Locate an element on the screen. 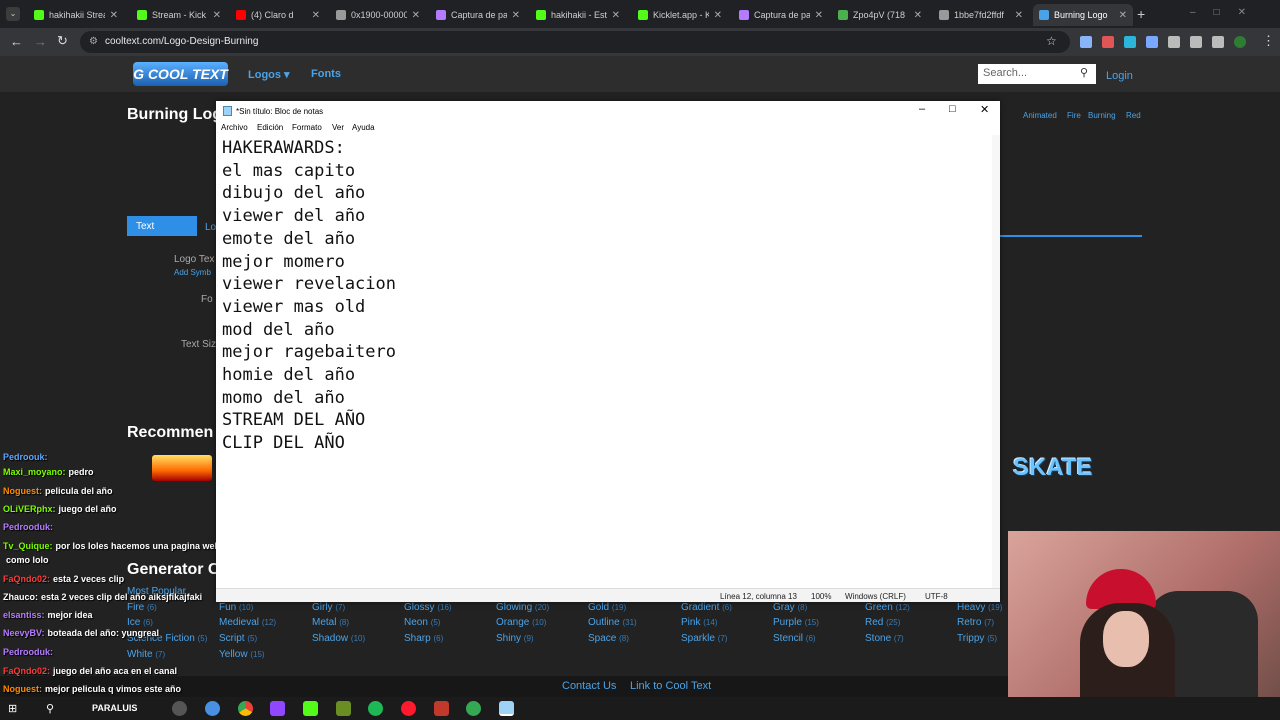  category-link: Glowing (20) is located at coordinates (522, 607).